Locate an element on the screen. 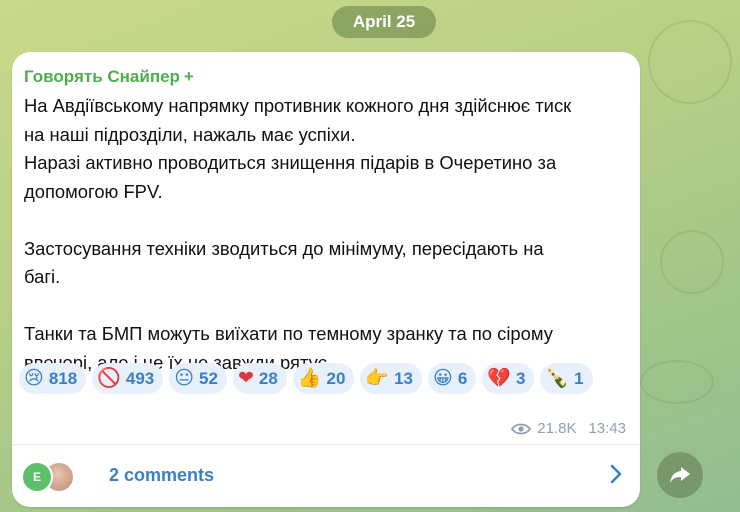 Image resolution: width=740 pixels, height=512 pixels. red-heart-icon: ❤ is located at coordinates (245, 378).